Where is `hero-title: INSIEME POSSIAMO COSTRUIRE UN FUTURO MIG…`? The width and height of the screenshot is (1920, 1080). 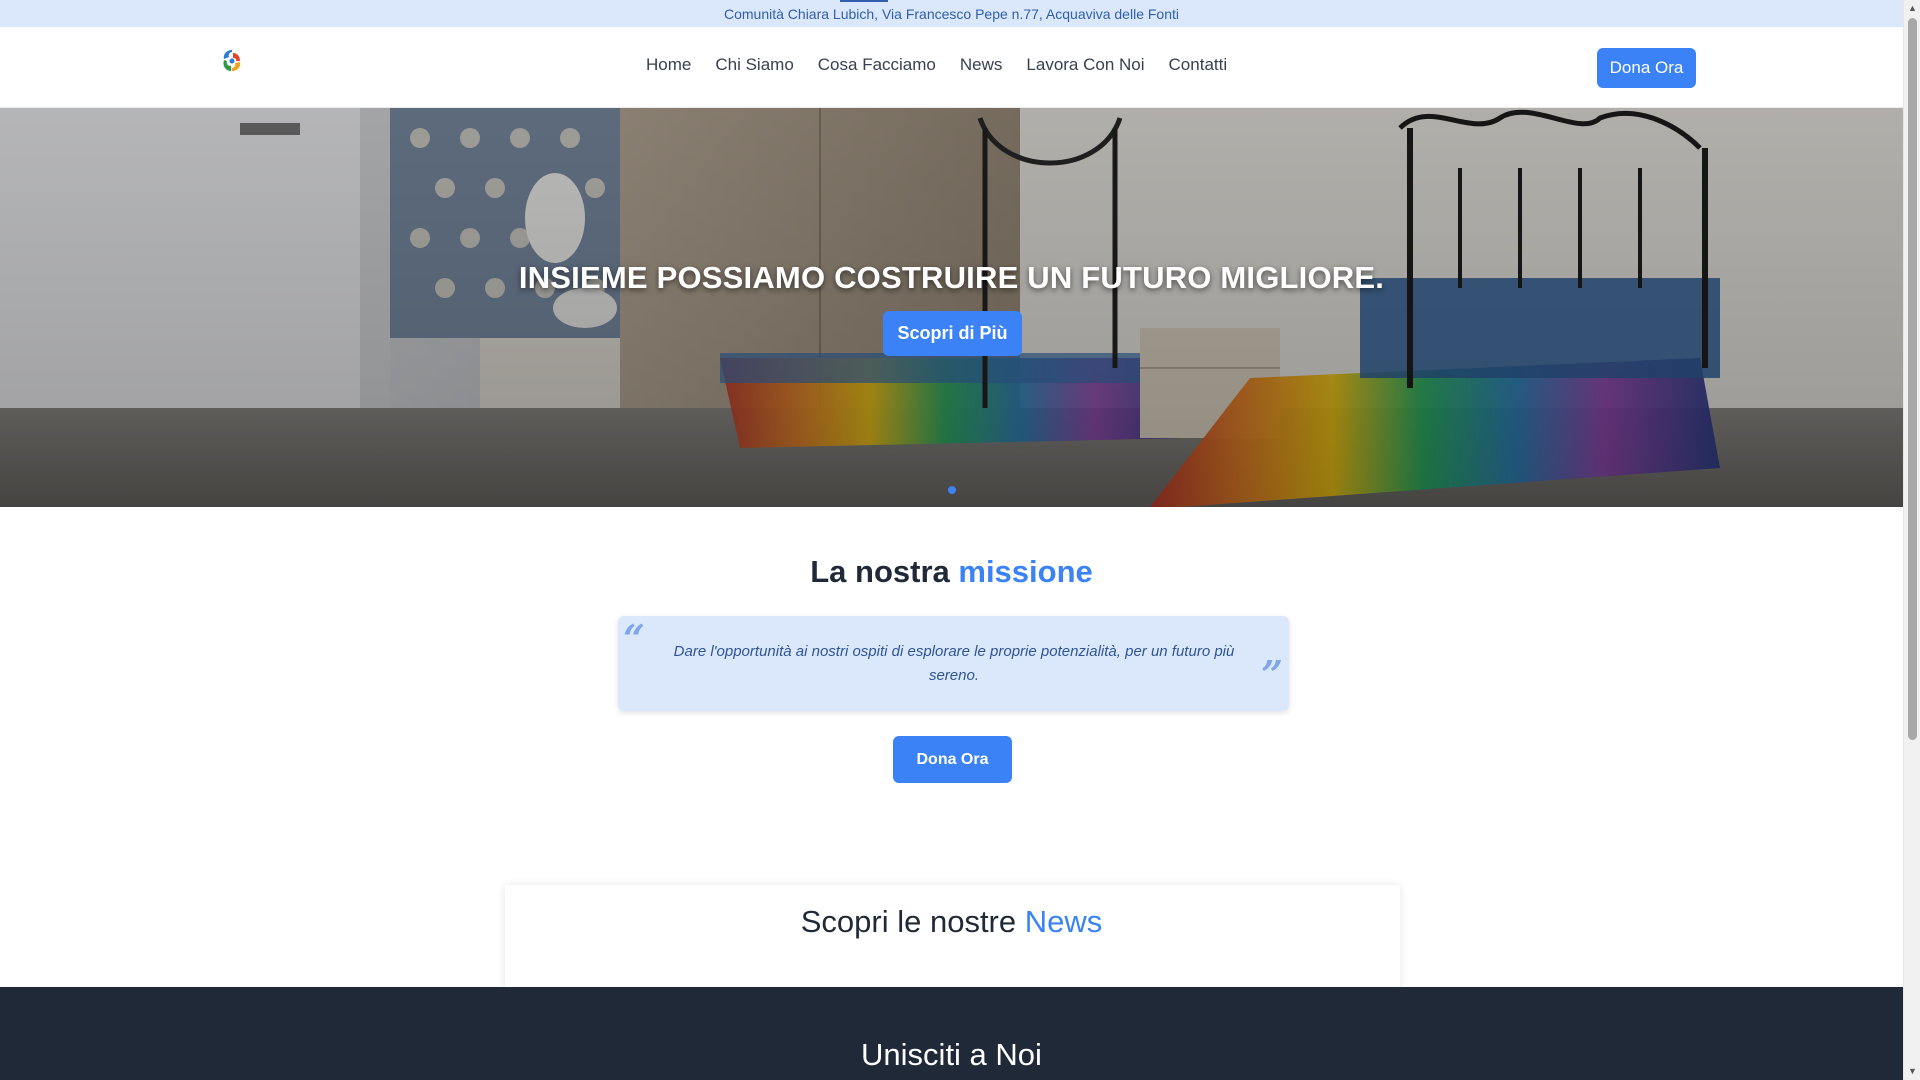
hero-title: INSIEME POSSIAMO COSTRUIRE UN FUTURO MIG… is located at coordinates (951, 277).